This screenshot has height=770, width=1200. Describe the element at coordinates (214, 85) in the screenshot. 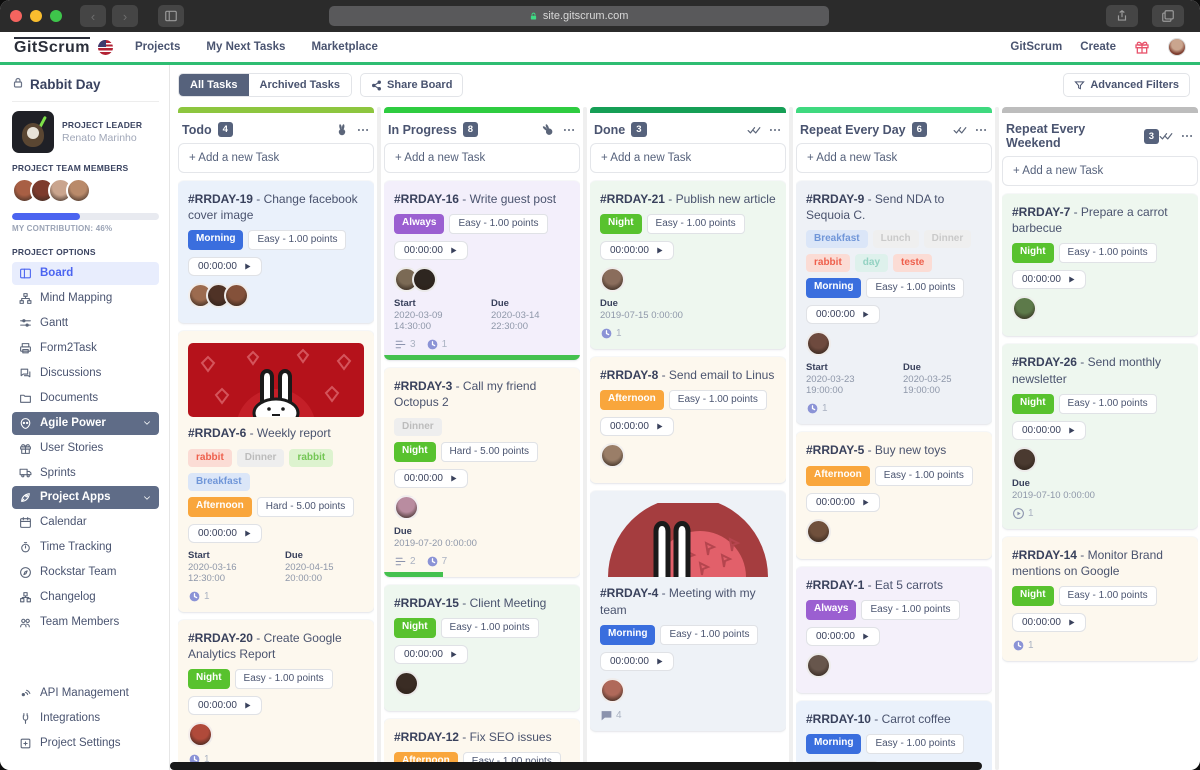

I see `tab-all-tasks: All Tasks` at that location.